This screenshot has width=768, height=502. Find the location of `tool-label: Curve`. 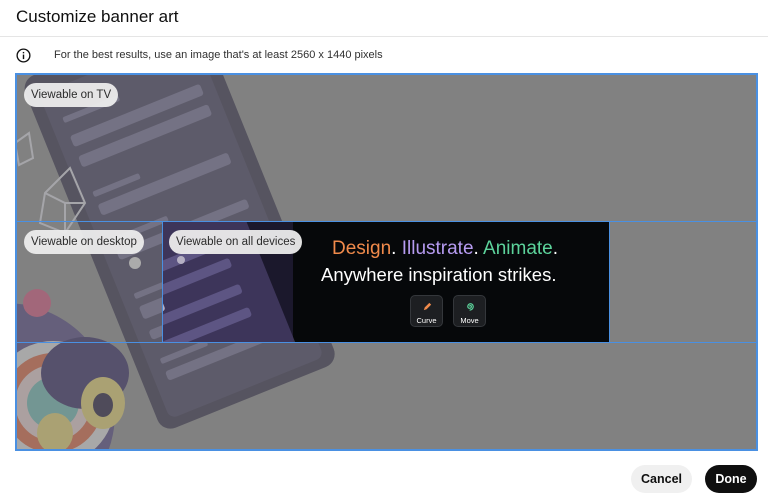

tool-label: Curve is located at coordinates (426, 320).